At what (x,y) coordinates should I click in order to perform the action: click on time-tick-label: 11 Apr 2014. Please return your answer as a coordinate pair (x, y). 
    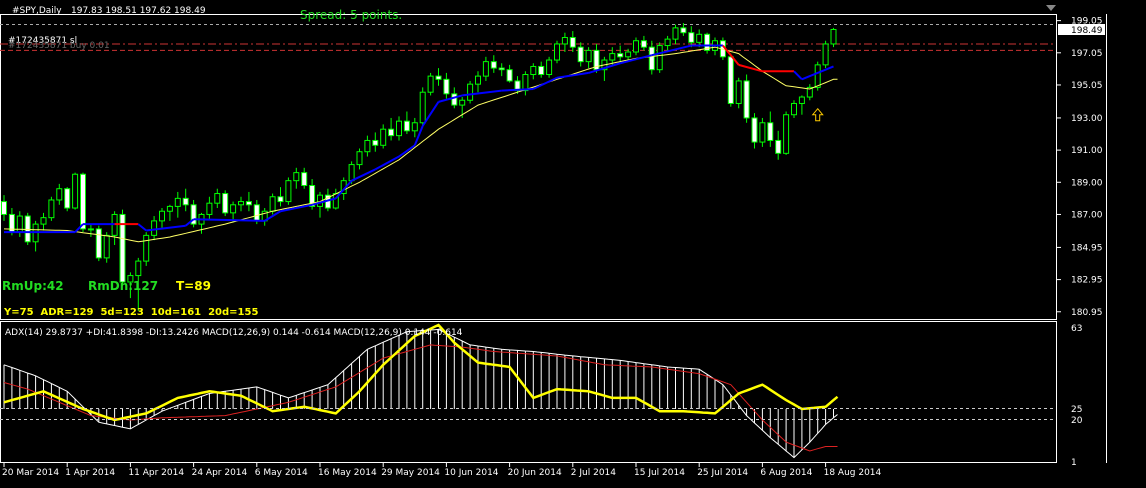
    Looking at the image, I should click on (156, 473).